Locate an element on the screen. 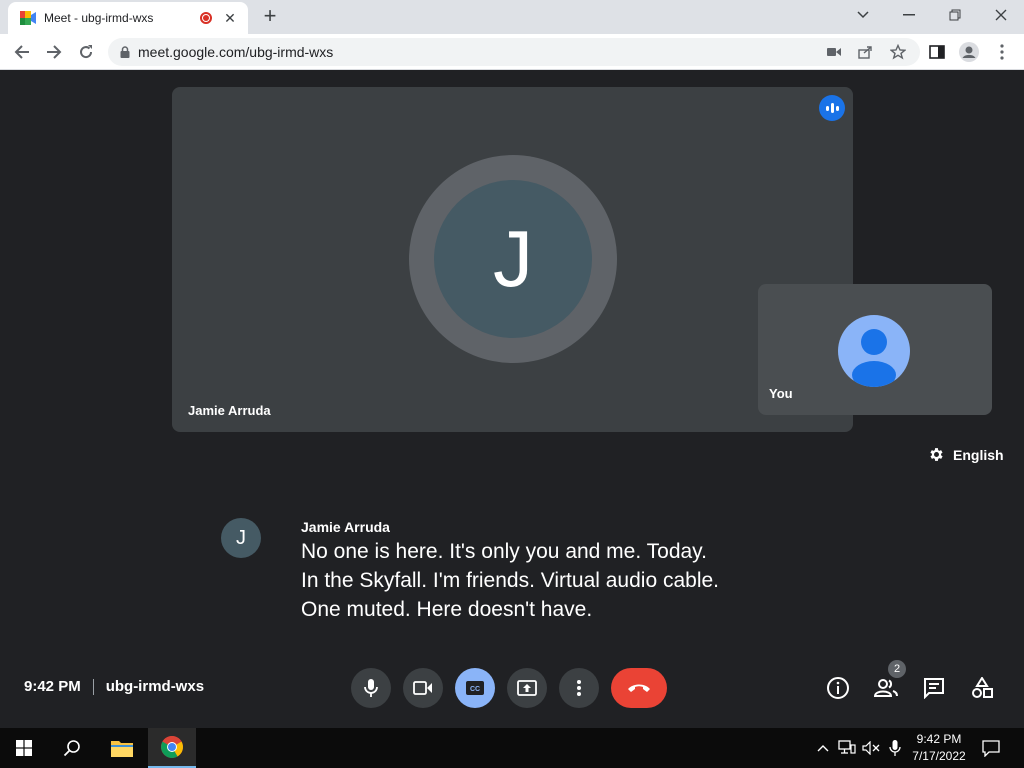 The image size is (1024, 768). activities-shapes-icon is located at coordinates (982, 687).